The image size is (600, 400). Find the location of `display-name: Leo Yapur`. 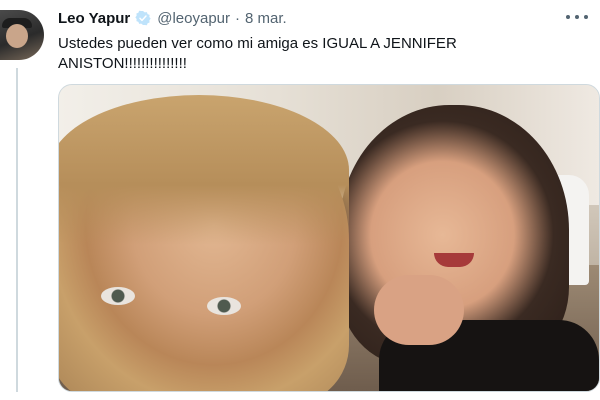

display-name: Leo Yapur is located at coordinates (94, 18).